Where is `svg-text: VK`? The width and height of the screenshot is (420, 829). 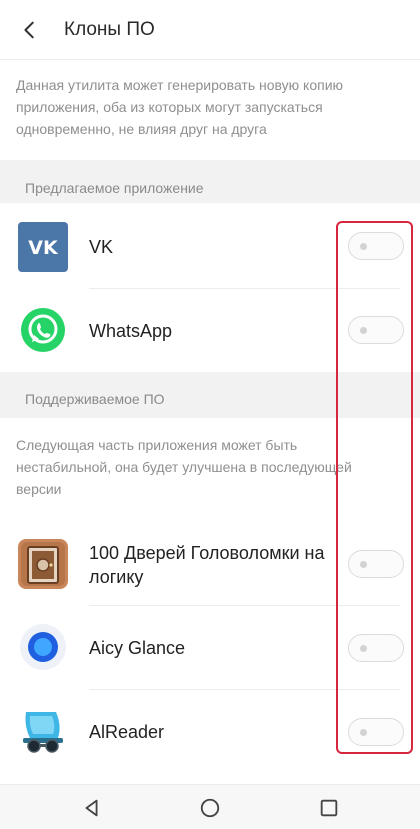
svg-text: VK is located at coordinates (43, 248).